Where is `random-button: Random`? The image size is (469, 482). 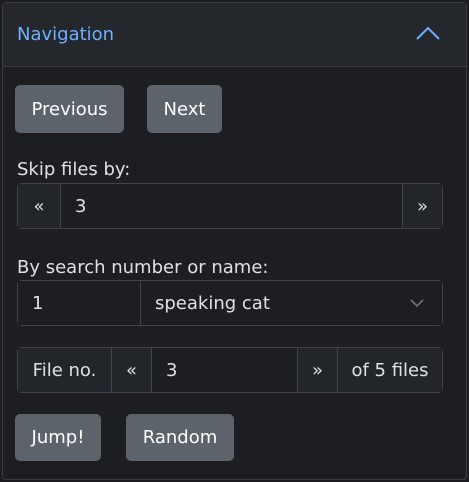
random-button: Random is located at coordinates (180, 437).